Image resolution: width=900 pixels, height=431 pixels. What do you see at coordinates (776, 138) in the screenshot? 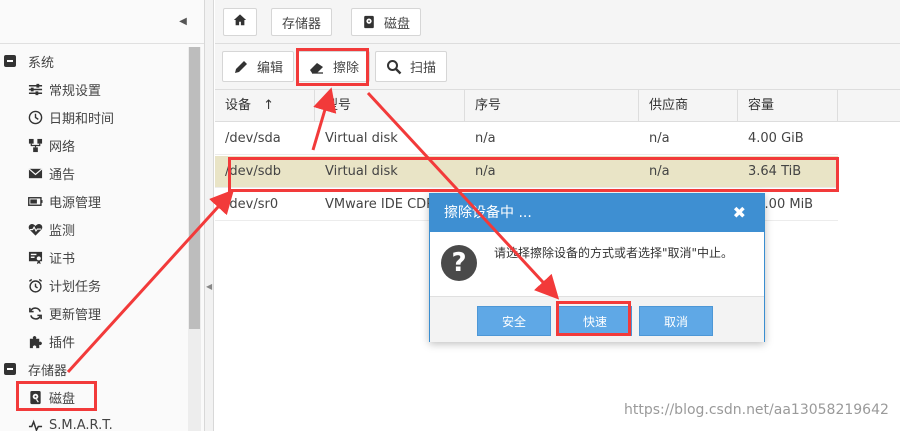
I see `cell-capacity: 4.00 GiB` at bounding box center [776, 138].